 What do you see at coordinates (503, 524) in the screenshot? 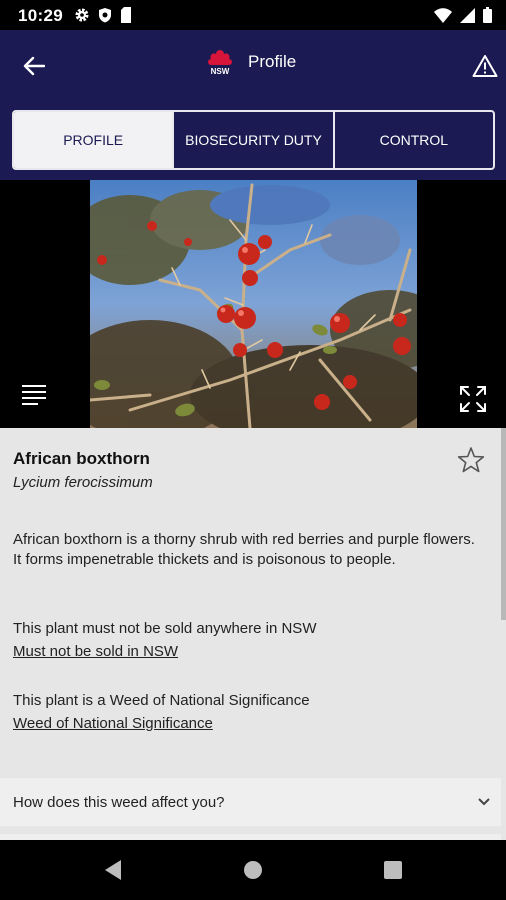
I see `scrollbar` at bounding box center [503, 524].